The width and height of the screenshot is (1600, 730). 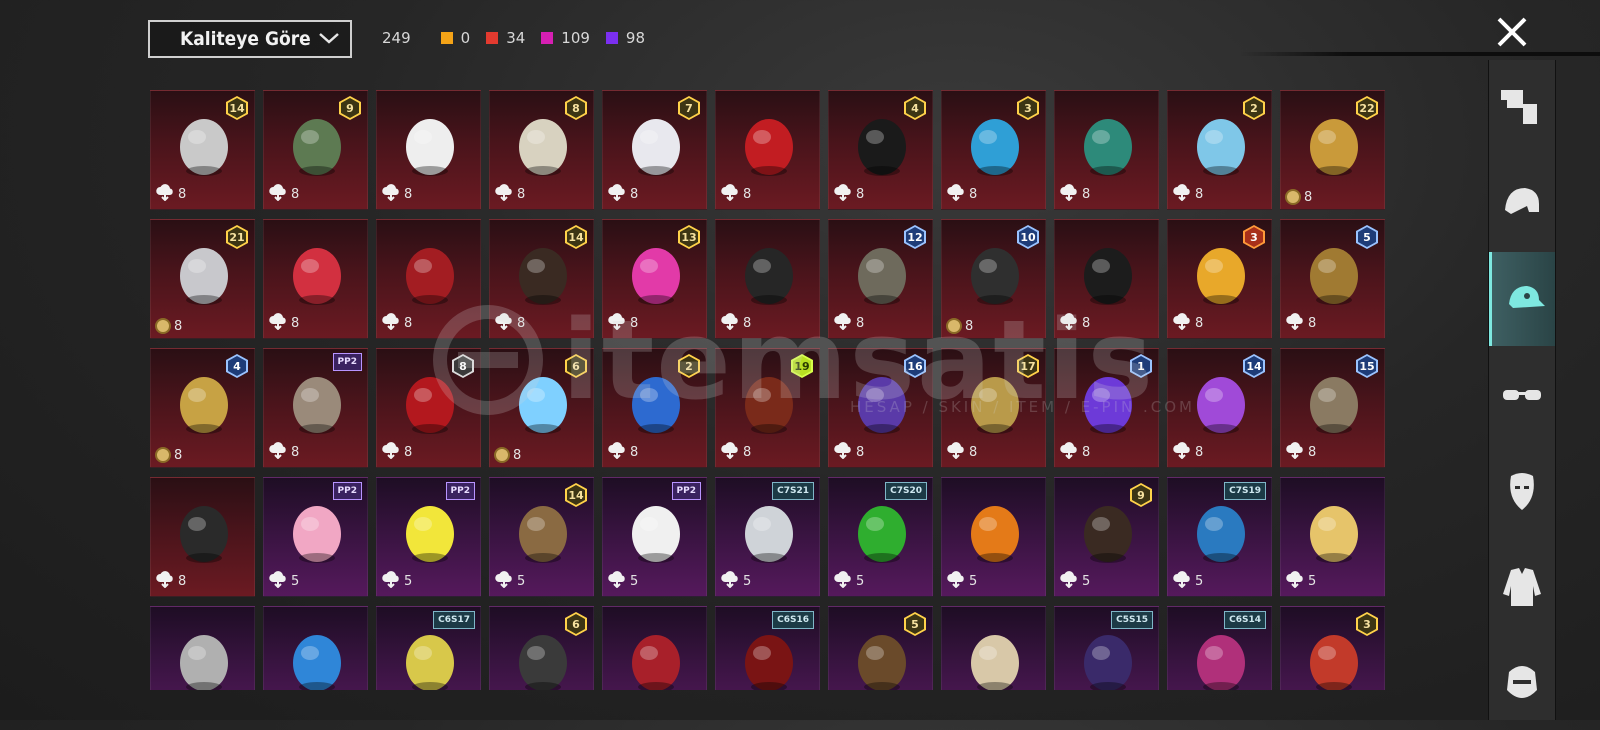 I want to click on item-tile: 16 8, so click(x=880, y=408).